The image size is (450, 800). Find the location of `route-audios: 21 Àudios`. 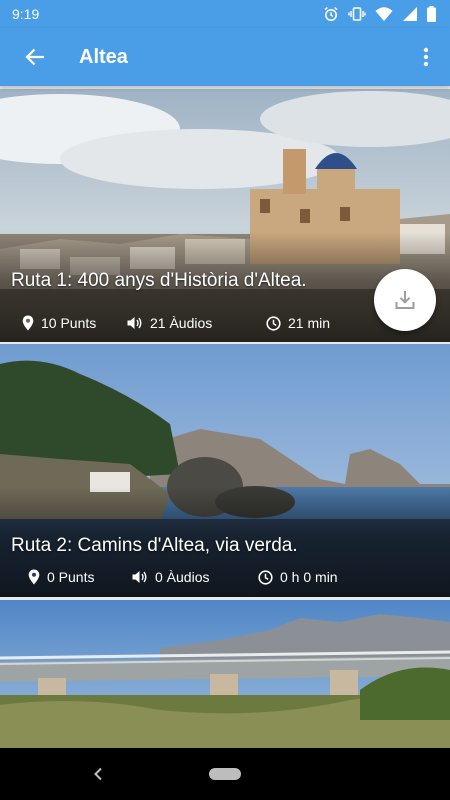

route-audios: 21 Àudios is located at coordinates (169, 323).